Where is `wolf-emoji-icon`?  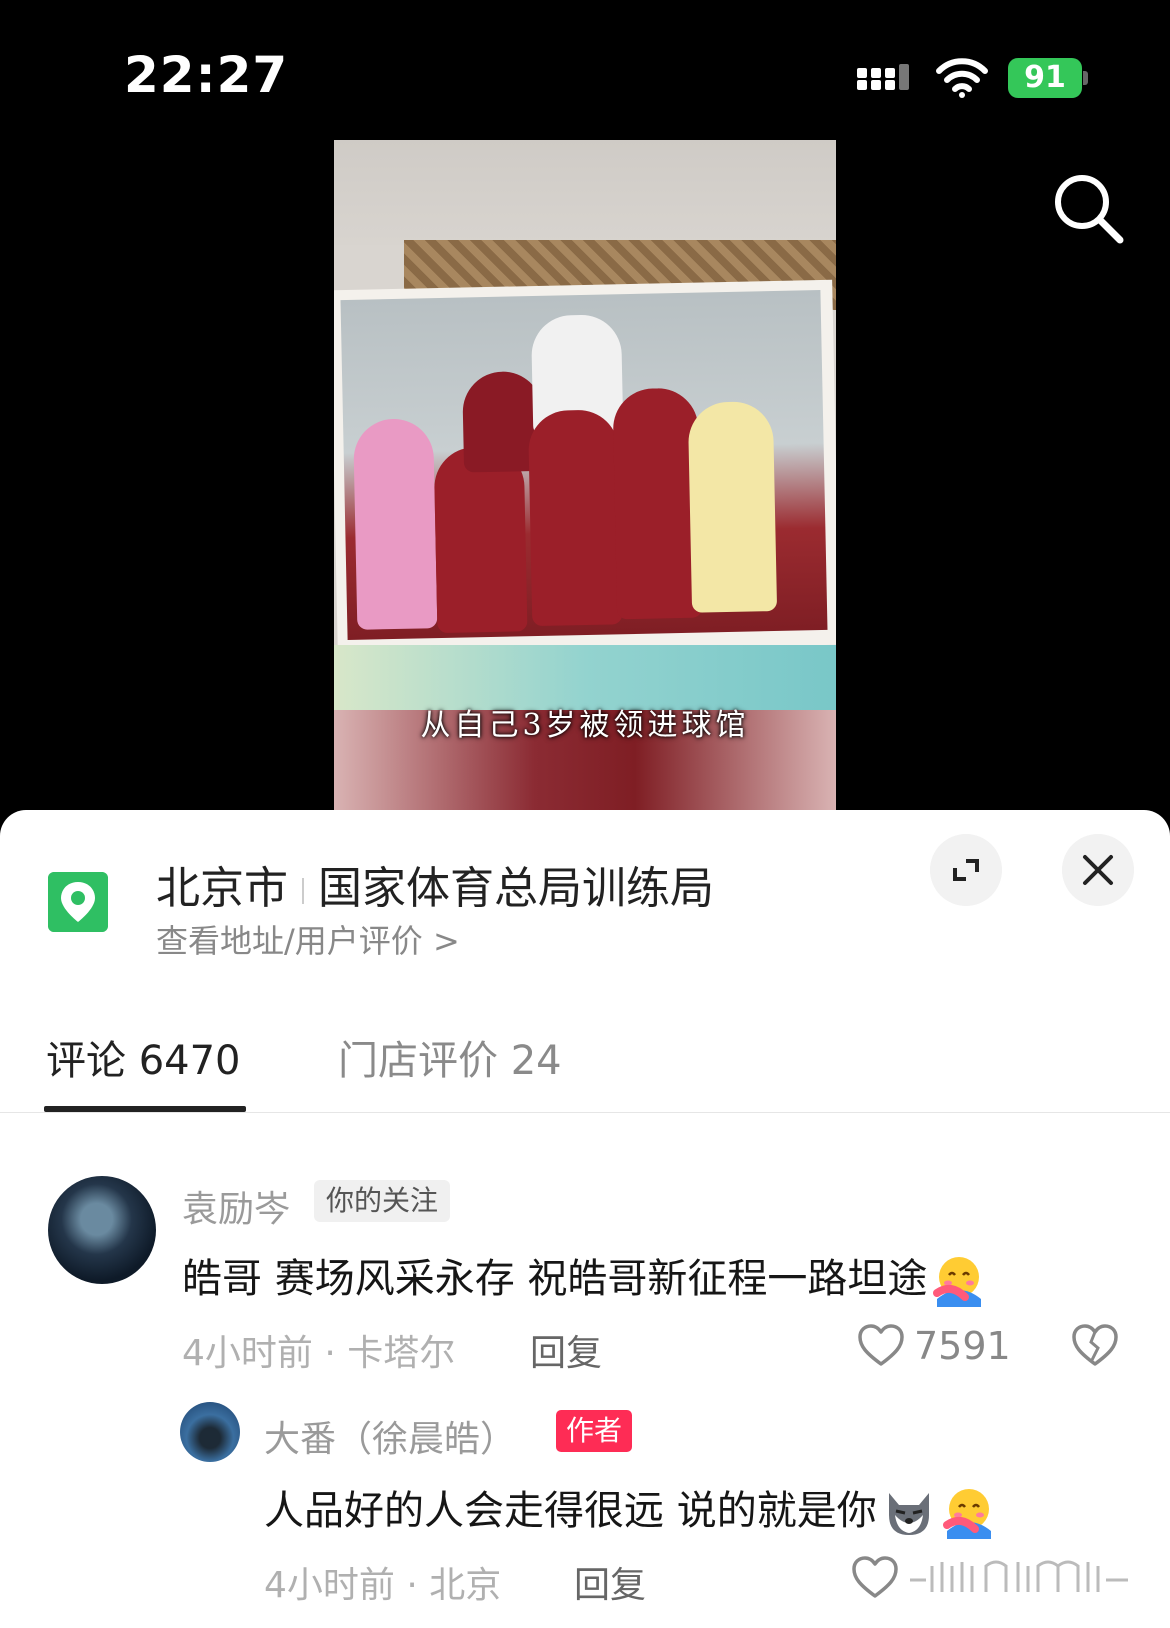
wolf-emoji-icon is located at coordinates (908, 1514).